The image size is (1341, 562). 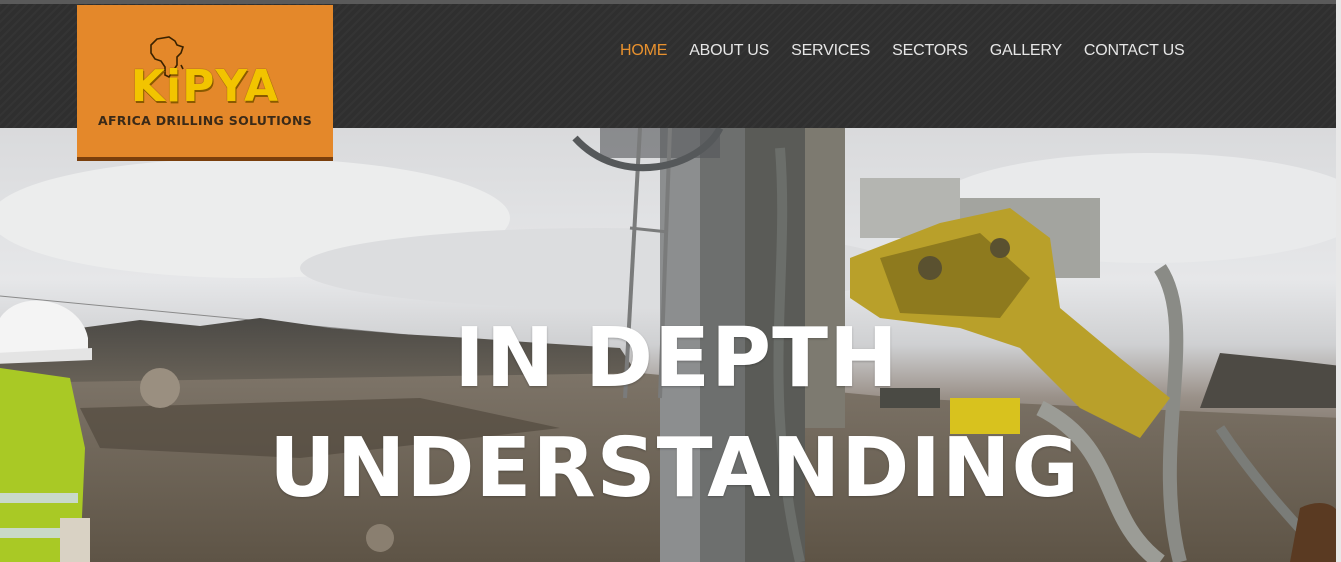 I want to click on nav-services: SERVICES, so click(x=830, y=51).